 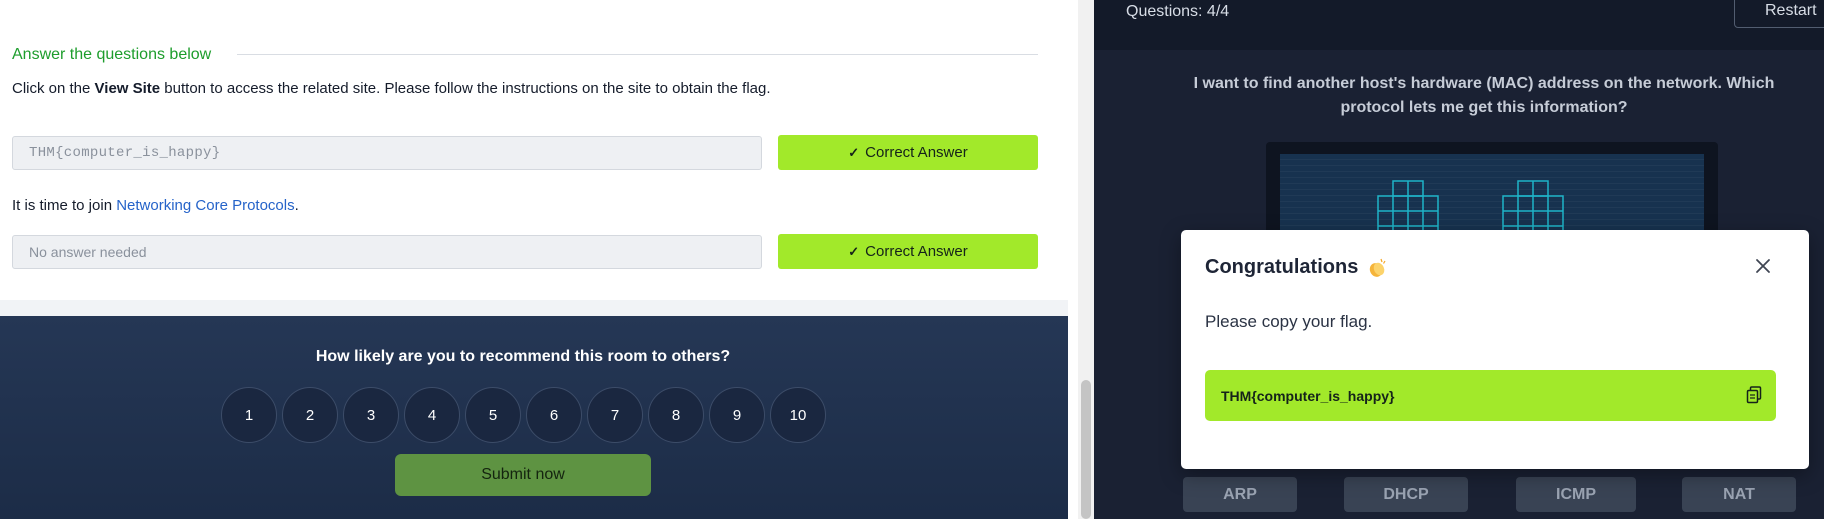 I want to click on section-heading-text: Answer the questions below, so click(x=112, y=54).